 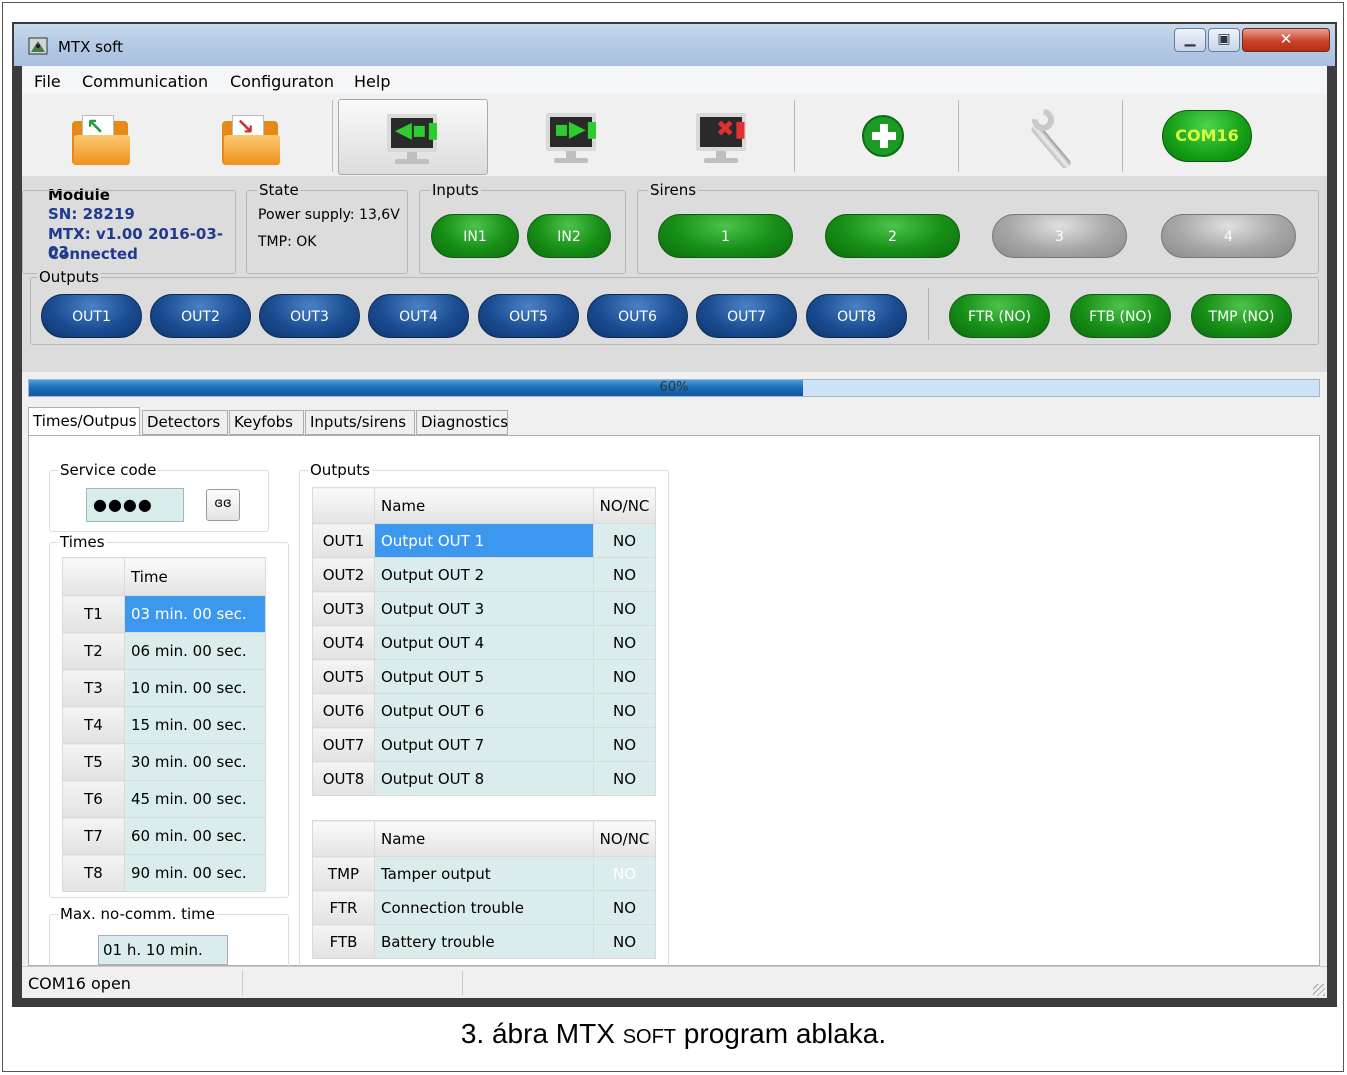 I want to click on output-name: Output OUT 7, so click(x=484, y=744).